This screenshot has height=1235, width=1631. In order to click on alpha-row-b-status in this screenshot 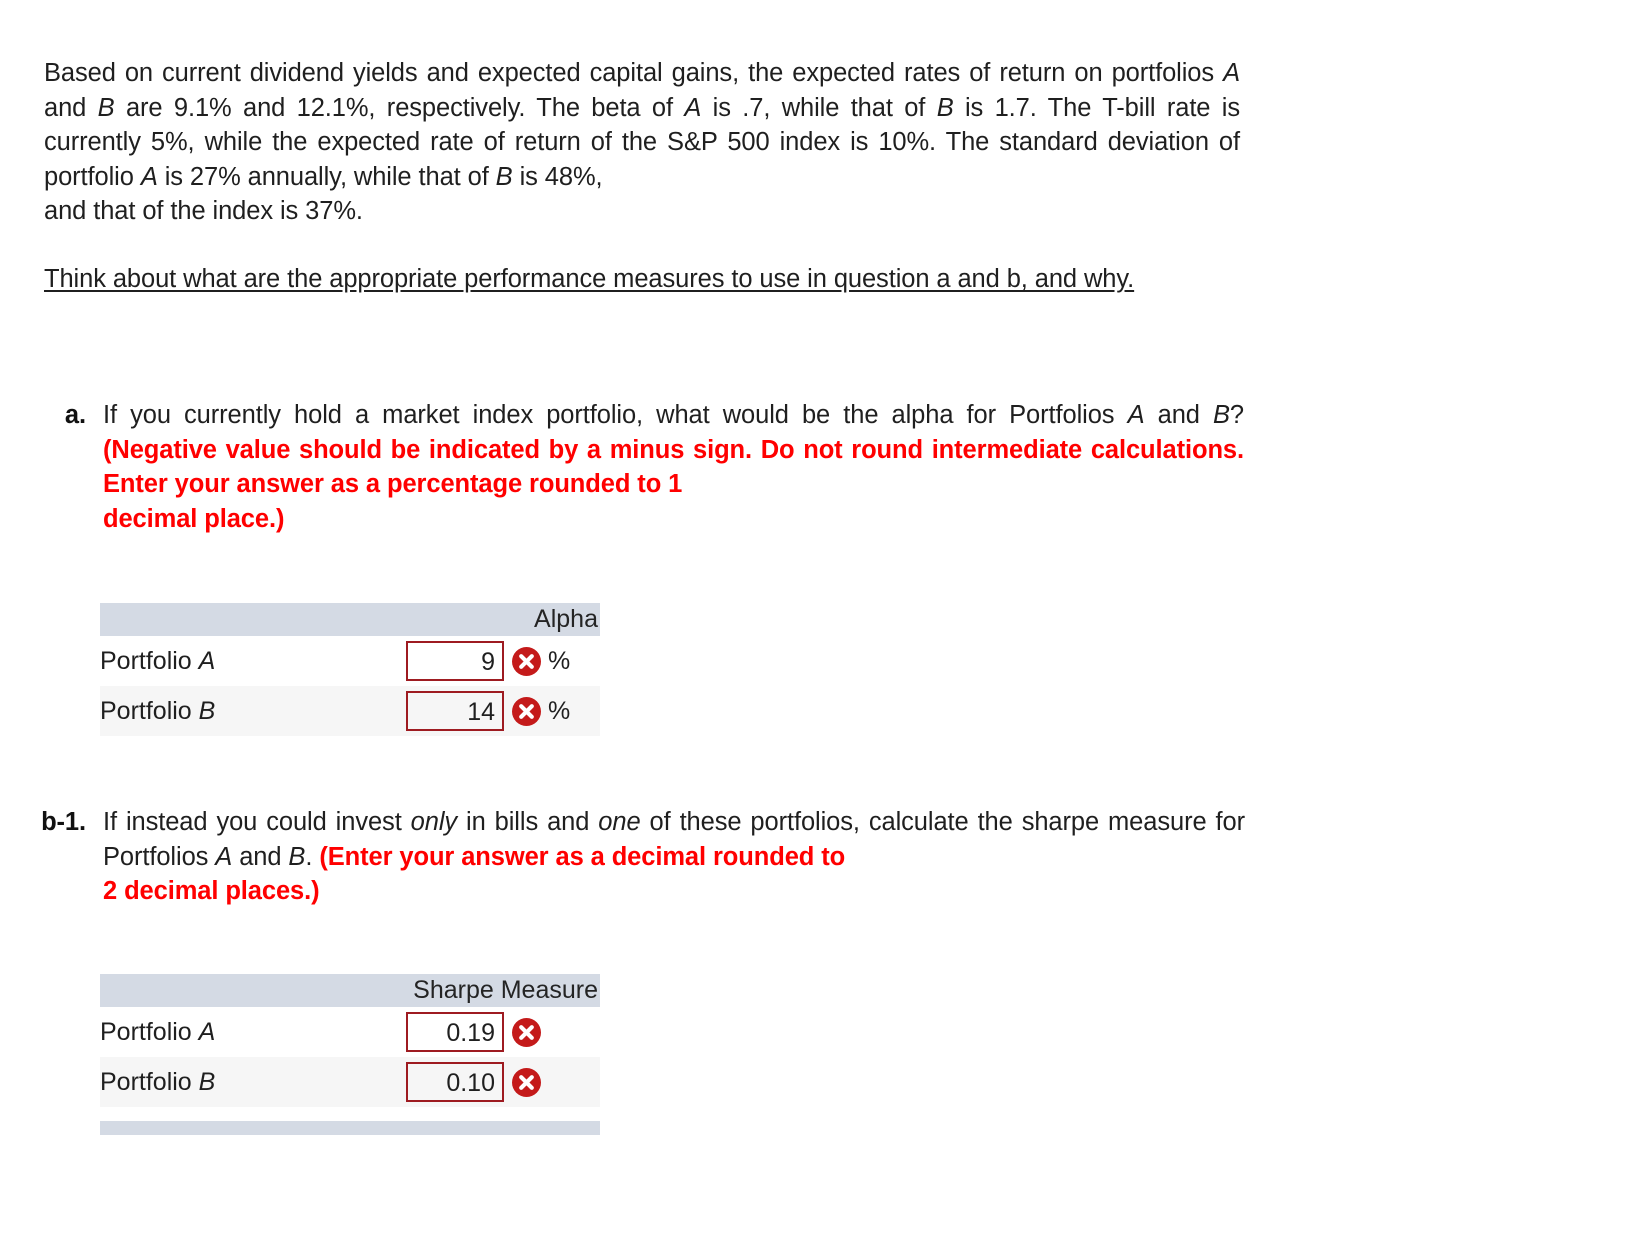, I will do `click(526, 711)`.